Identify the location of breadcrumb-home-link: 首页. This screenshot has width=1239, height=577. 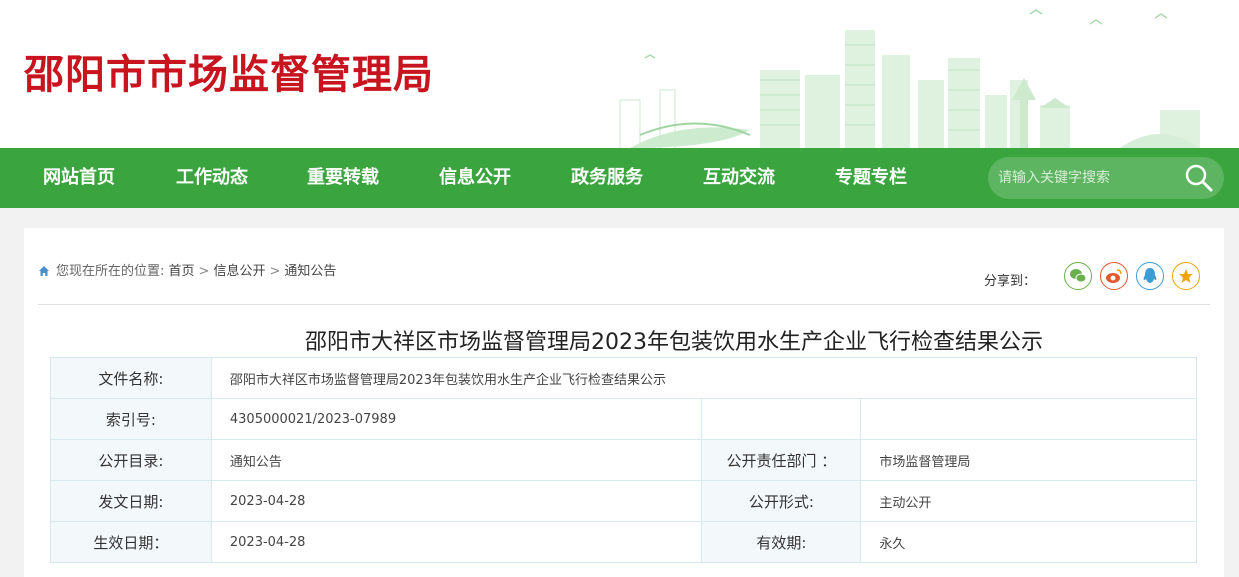
(182, 271).